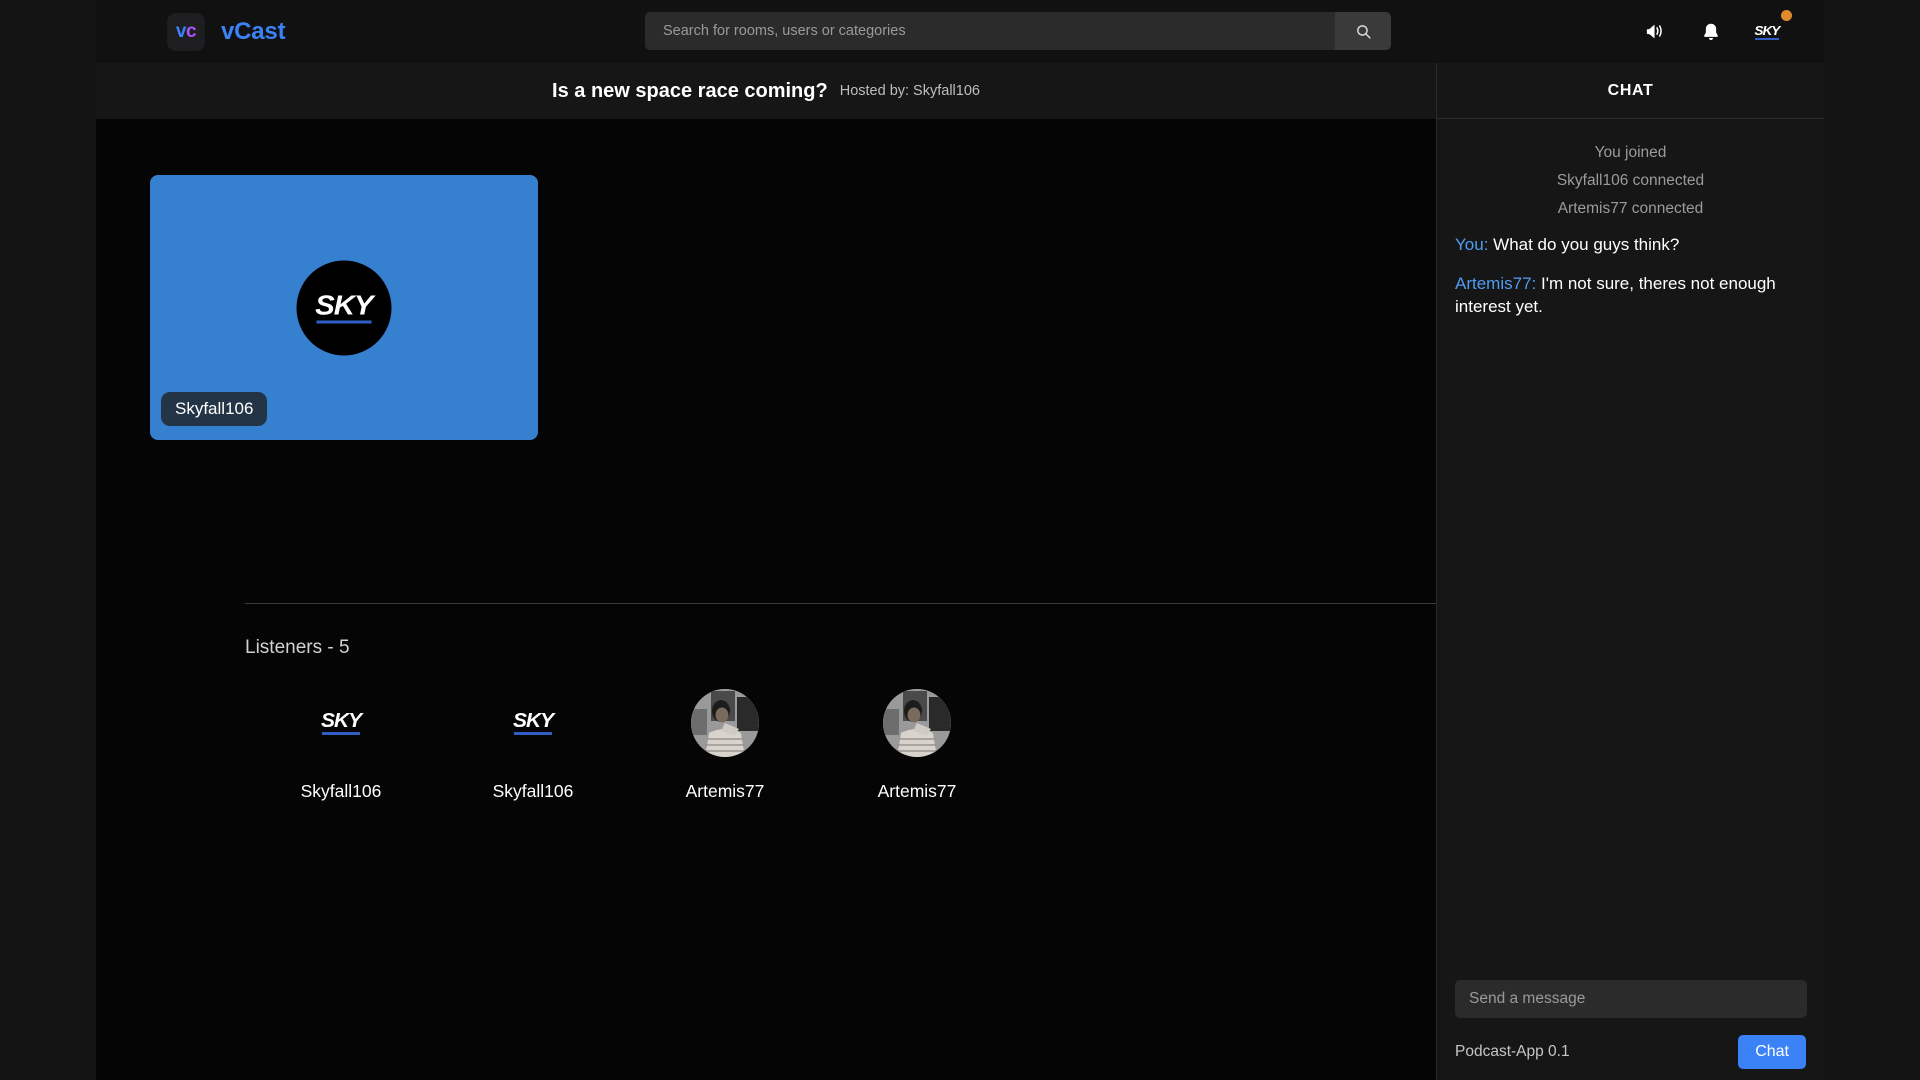 This screenshot has height=1080, width=1920. Describe the element at coordinates (191, 31) in the screenshot. I see `brand-badge-c: c` at that location.